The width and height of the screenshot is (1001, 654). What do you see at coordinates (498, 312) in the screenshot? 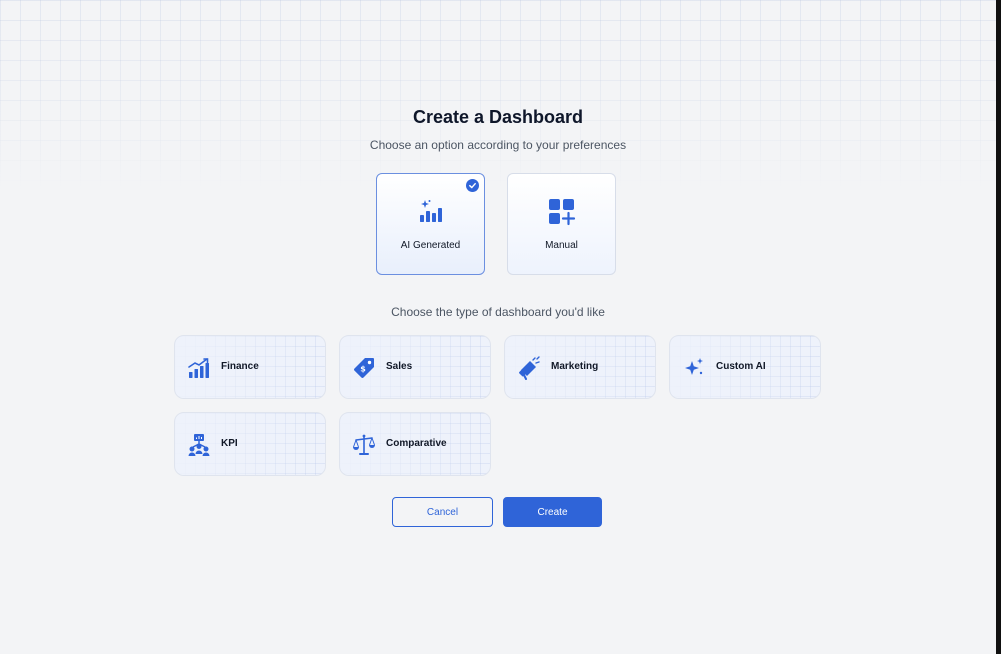
I see `dashboard-type-prompt: Choose the type of dashboard you'd like` at bounding box center [498, 312].